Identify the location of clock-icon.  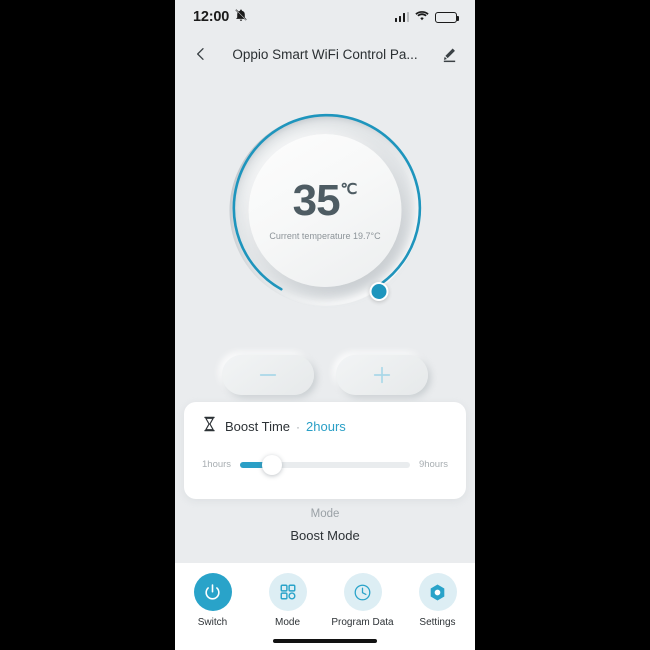
(362, 592).